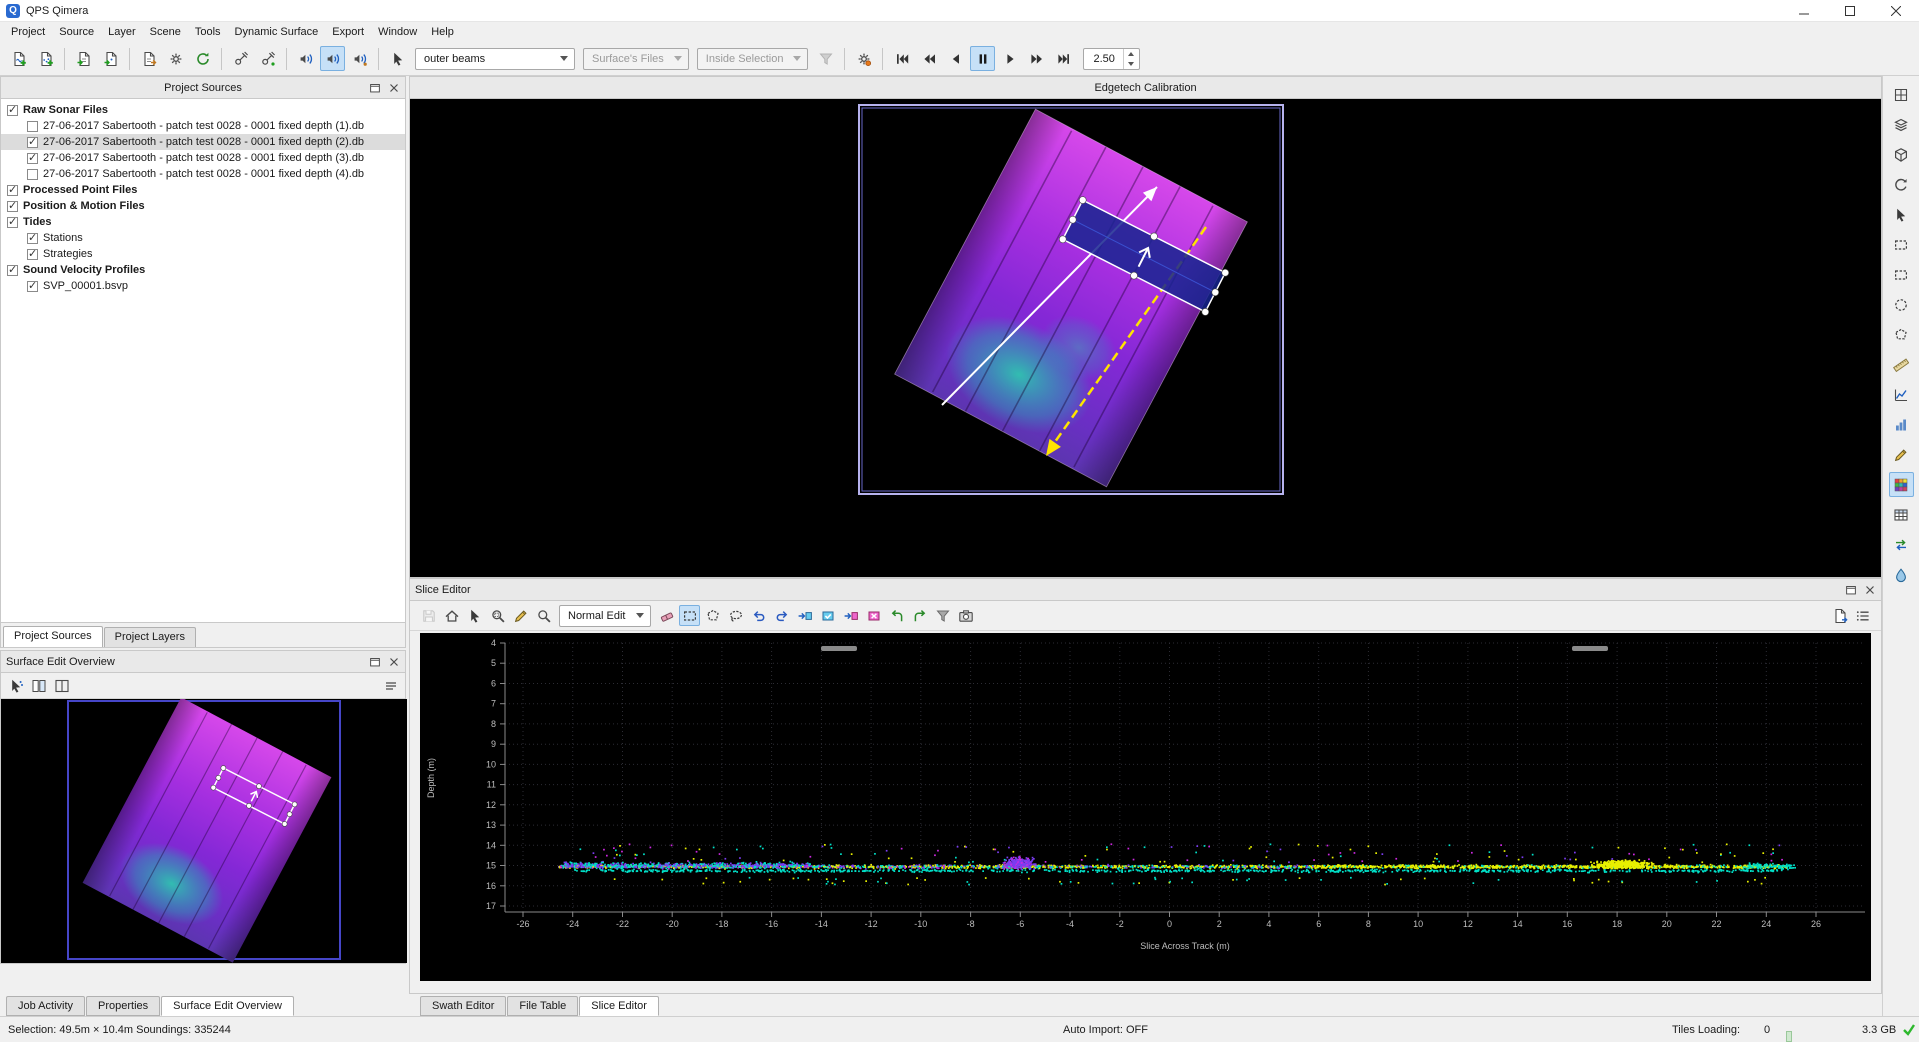  Describe the element at coordinates (18, 58) in the screenshot. I see `add-raw-sonar-icon` at that location.